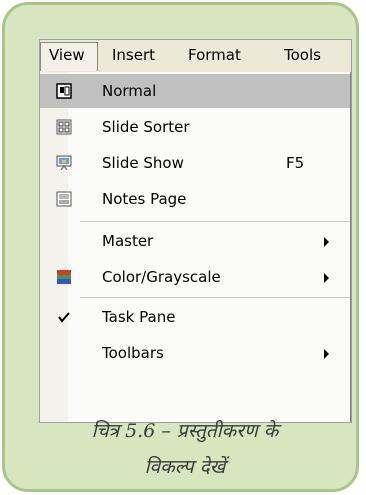 This screenshot has height=495, width=366. What do you see at coordinates (129, 91) in the screenshot?
I see `menu-item-label: Normal` at bounding box center [129, 91].